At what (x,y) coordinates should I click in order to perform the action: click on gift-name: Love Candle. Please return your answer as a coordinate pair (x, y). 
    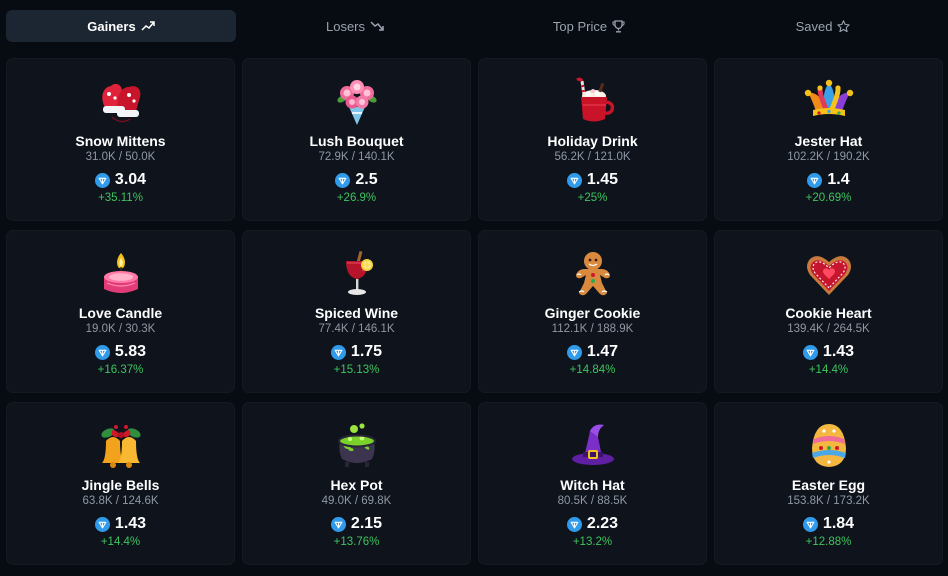
    Looking at the image, I should click on (120, 313).